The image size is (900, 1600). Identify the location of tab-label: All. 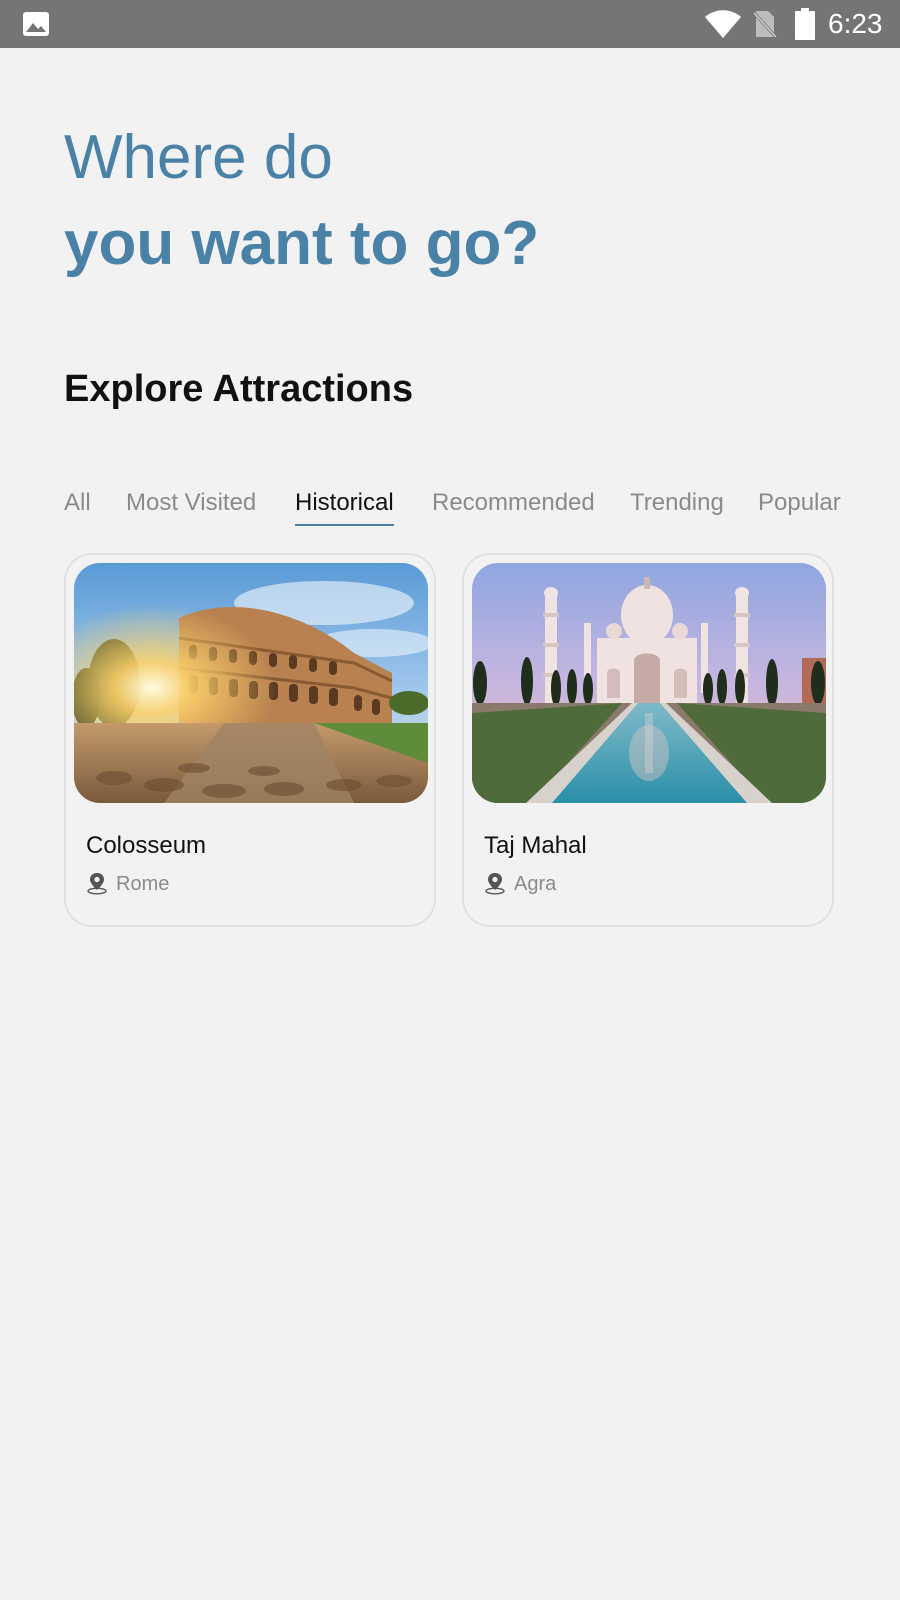
(77, 502).